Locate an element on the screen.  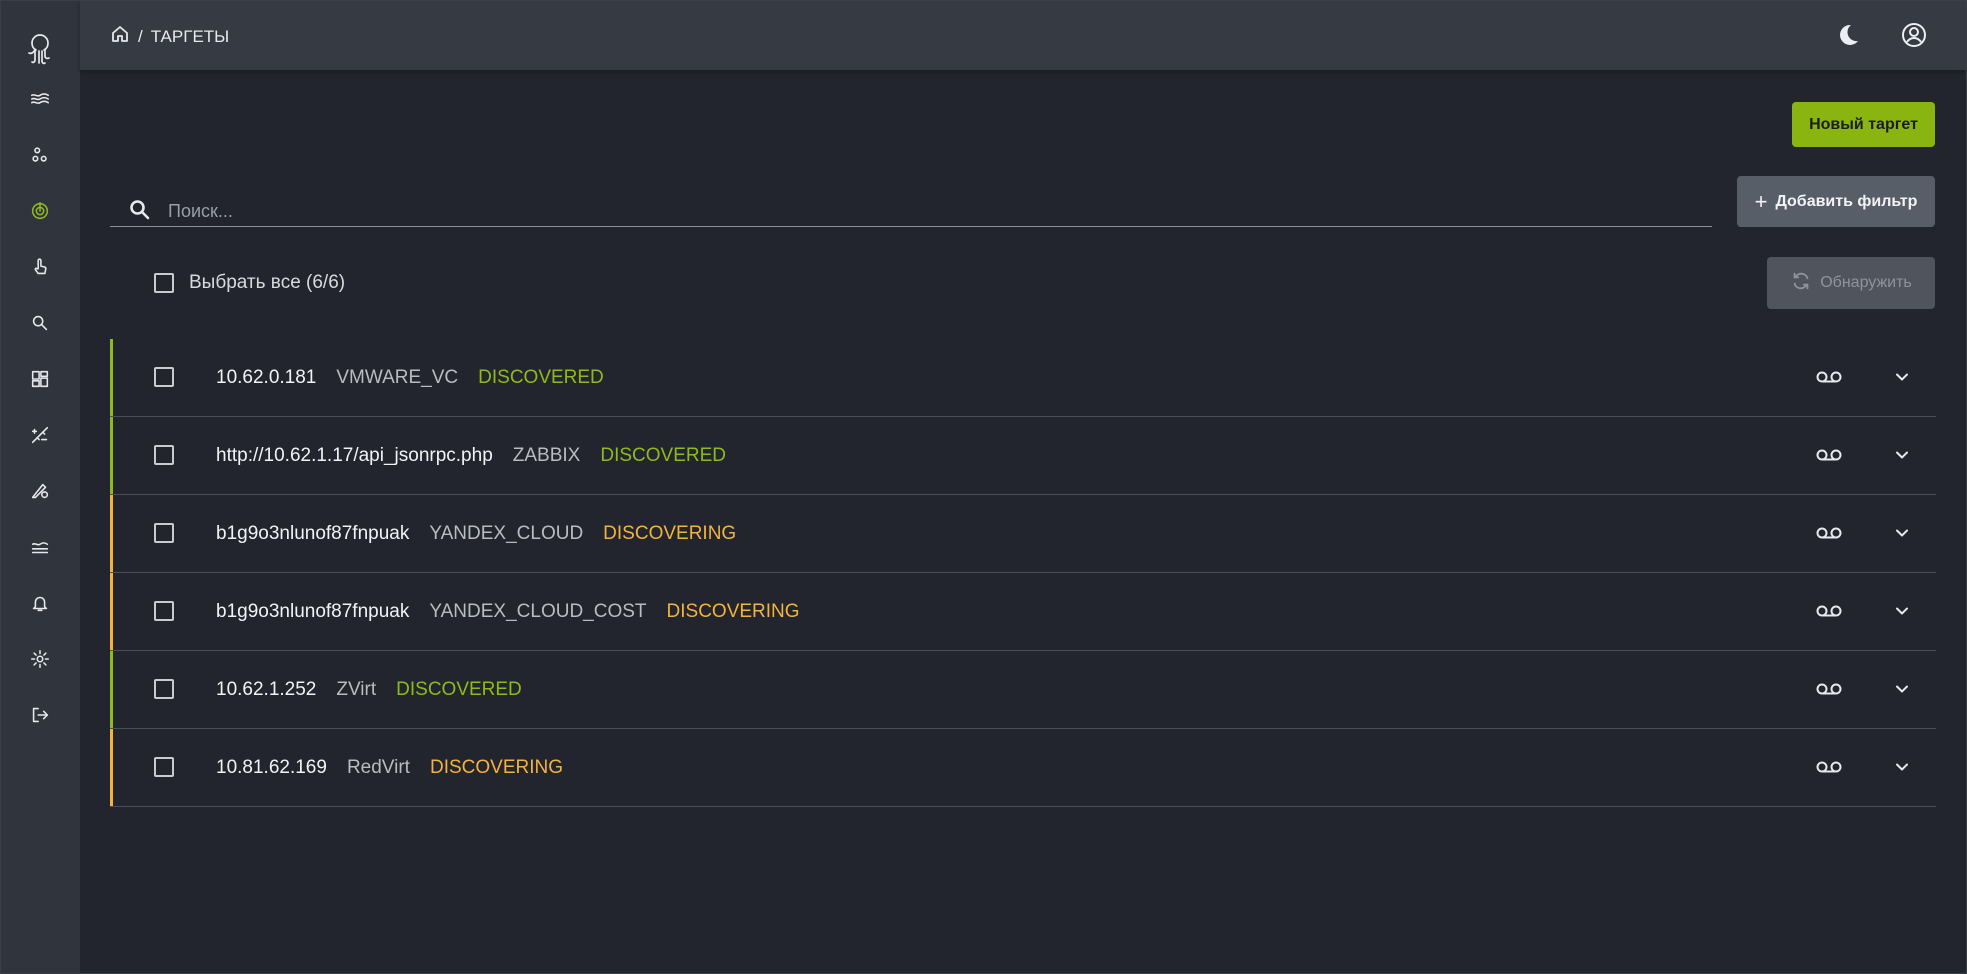
home-icon is located at coordinates (120, 36).